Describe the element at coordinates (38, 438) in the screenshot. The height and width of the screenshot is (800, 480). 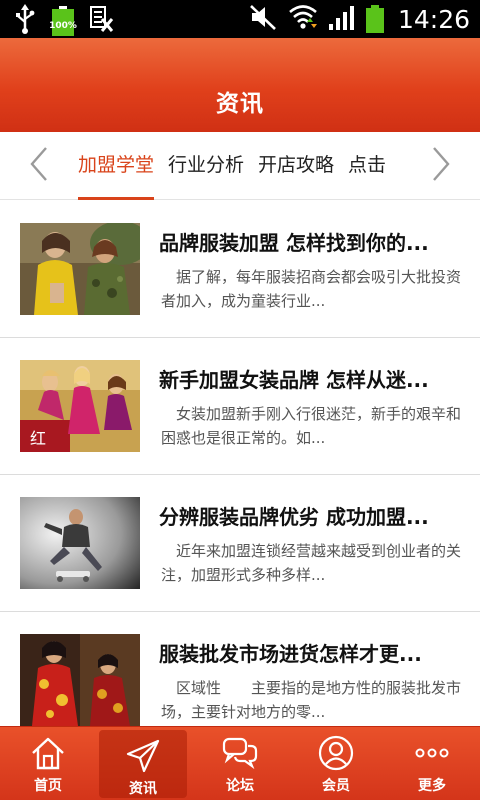
I see `svg-text: 红` at that location.